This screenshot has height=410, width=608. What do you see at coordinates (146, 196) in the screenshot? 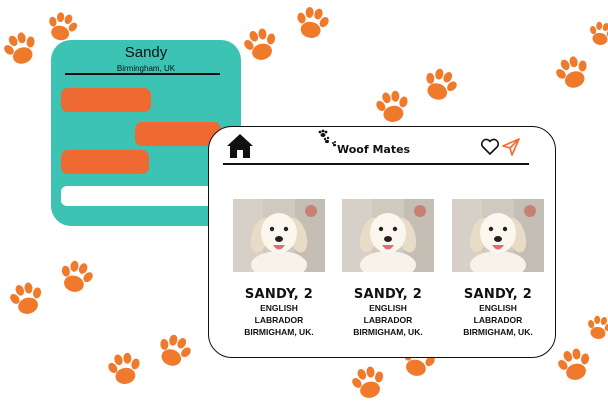
I see `chat-message-input` at bounding box center [146, 196].